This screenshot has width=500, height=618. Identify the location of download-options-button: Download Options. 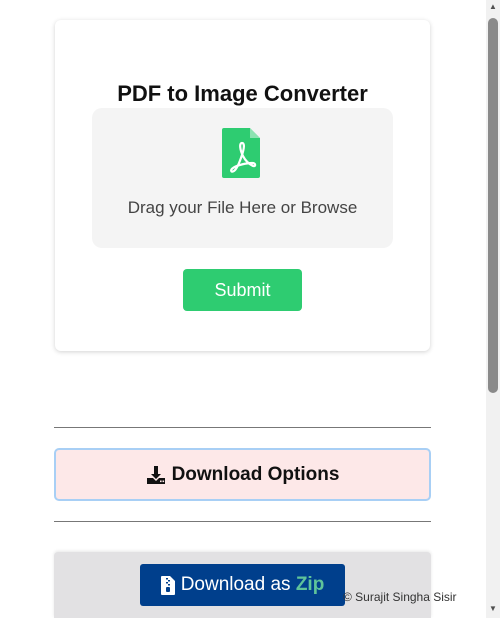
(242, 474).